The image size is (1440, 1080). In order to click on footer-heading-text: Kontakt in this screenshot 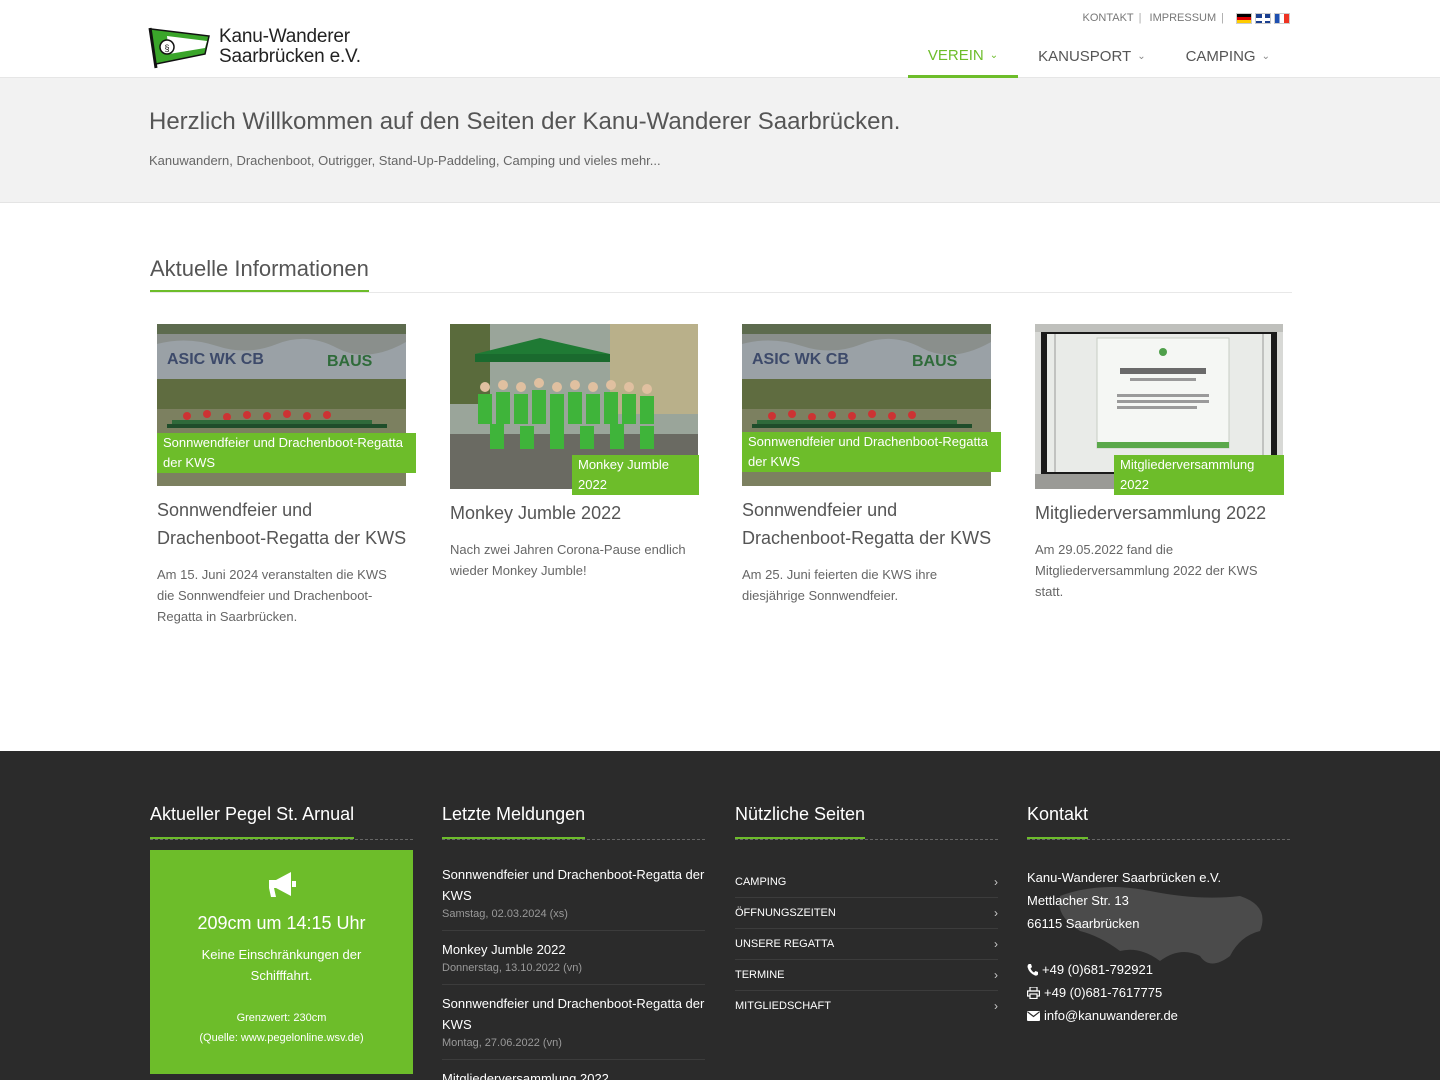, I will do `click(1058, 821)`.